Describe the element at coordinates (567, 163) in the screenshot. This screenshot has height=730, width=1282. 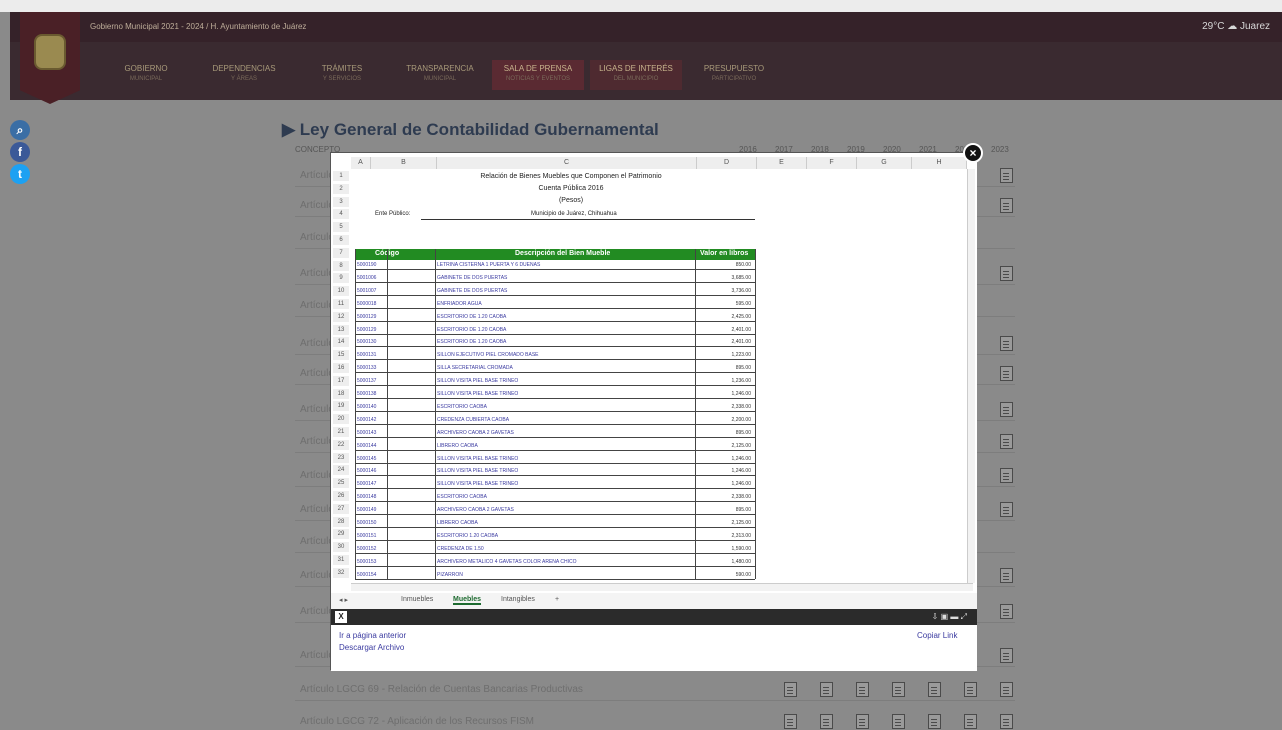
I see `col-C-header: C` at that location.